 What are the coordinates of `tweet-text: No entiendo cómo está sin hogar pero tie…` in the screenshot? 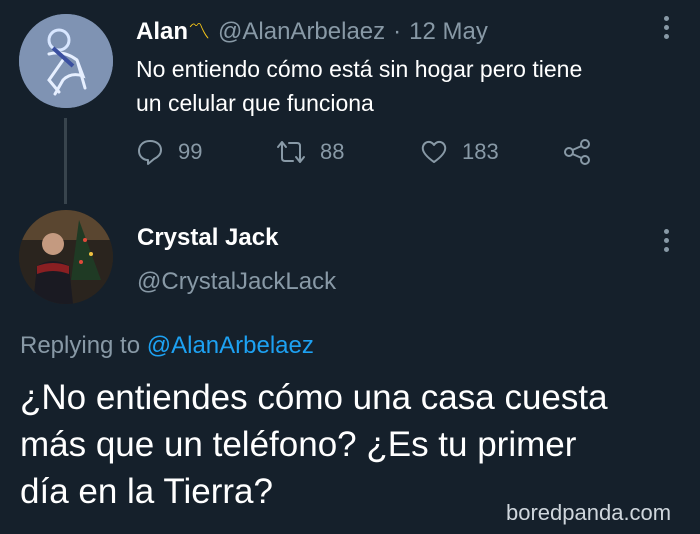 It's located at (359, 86).